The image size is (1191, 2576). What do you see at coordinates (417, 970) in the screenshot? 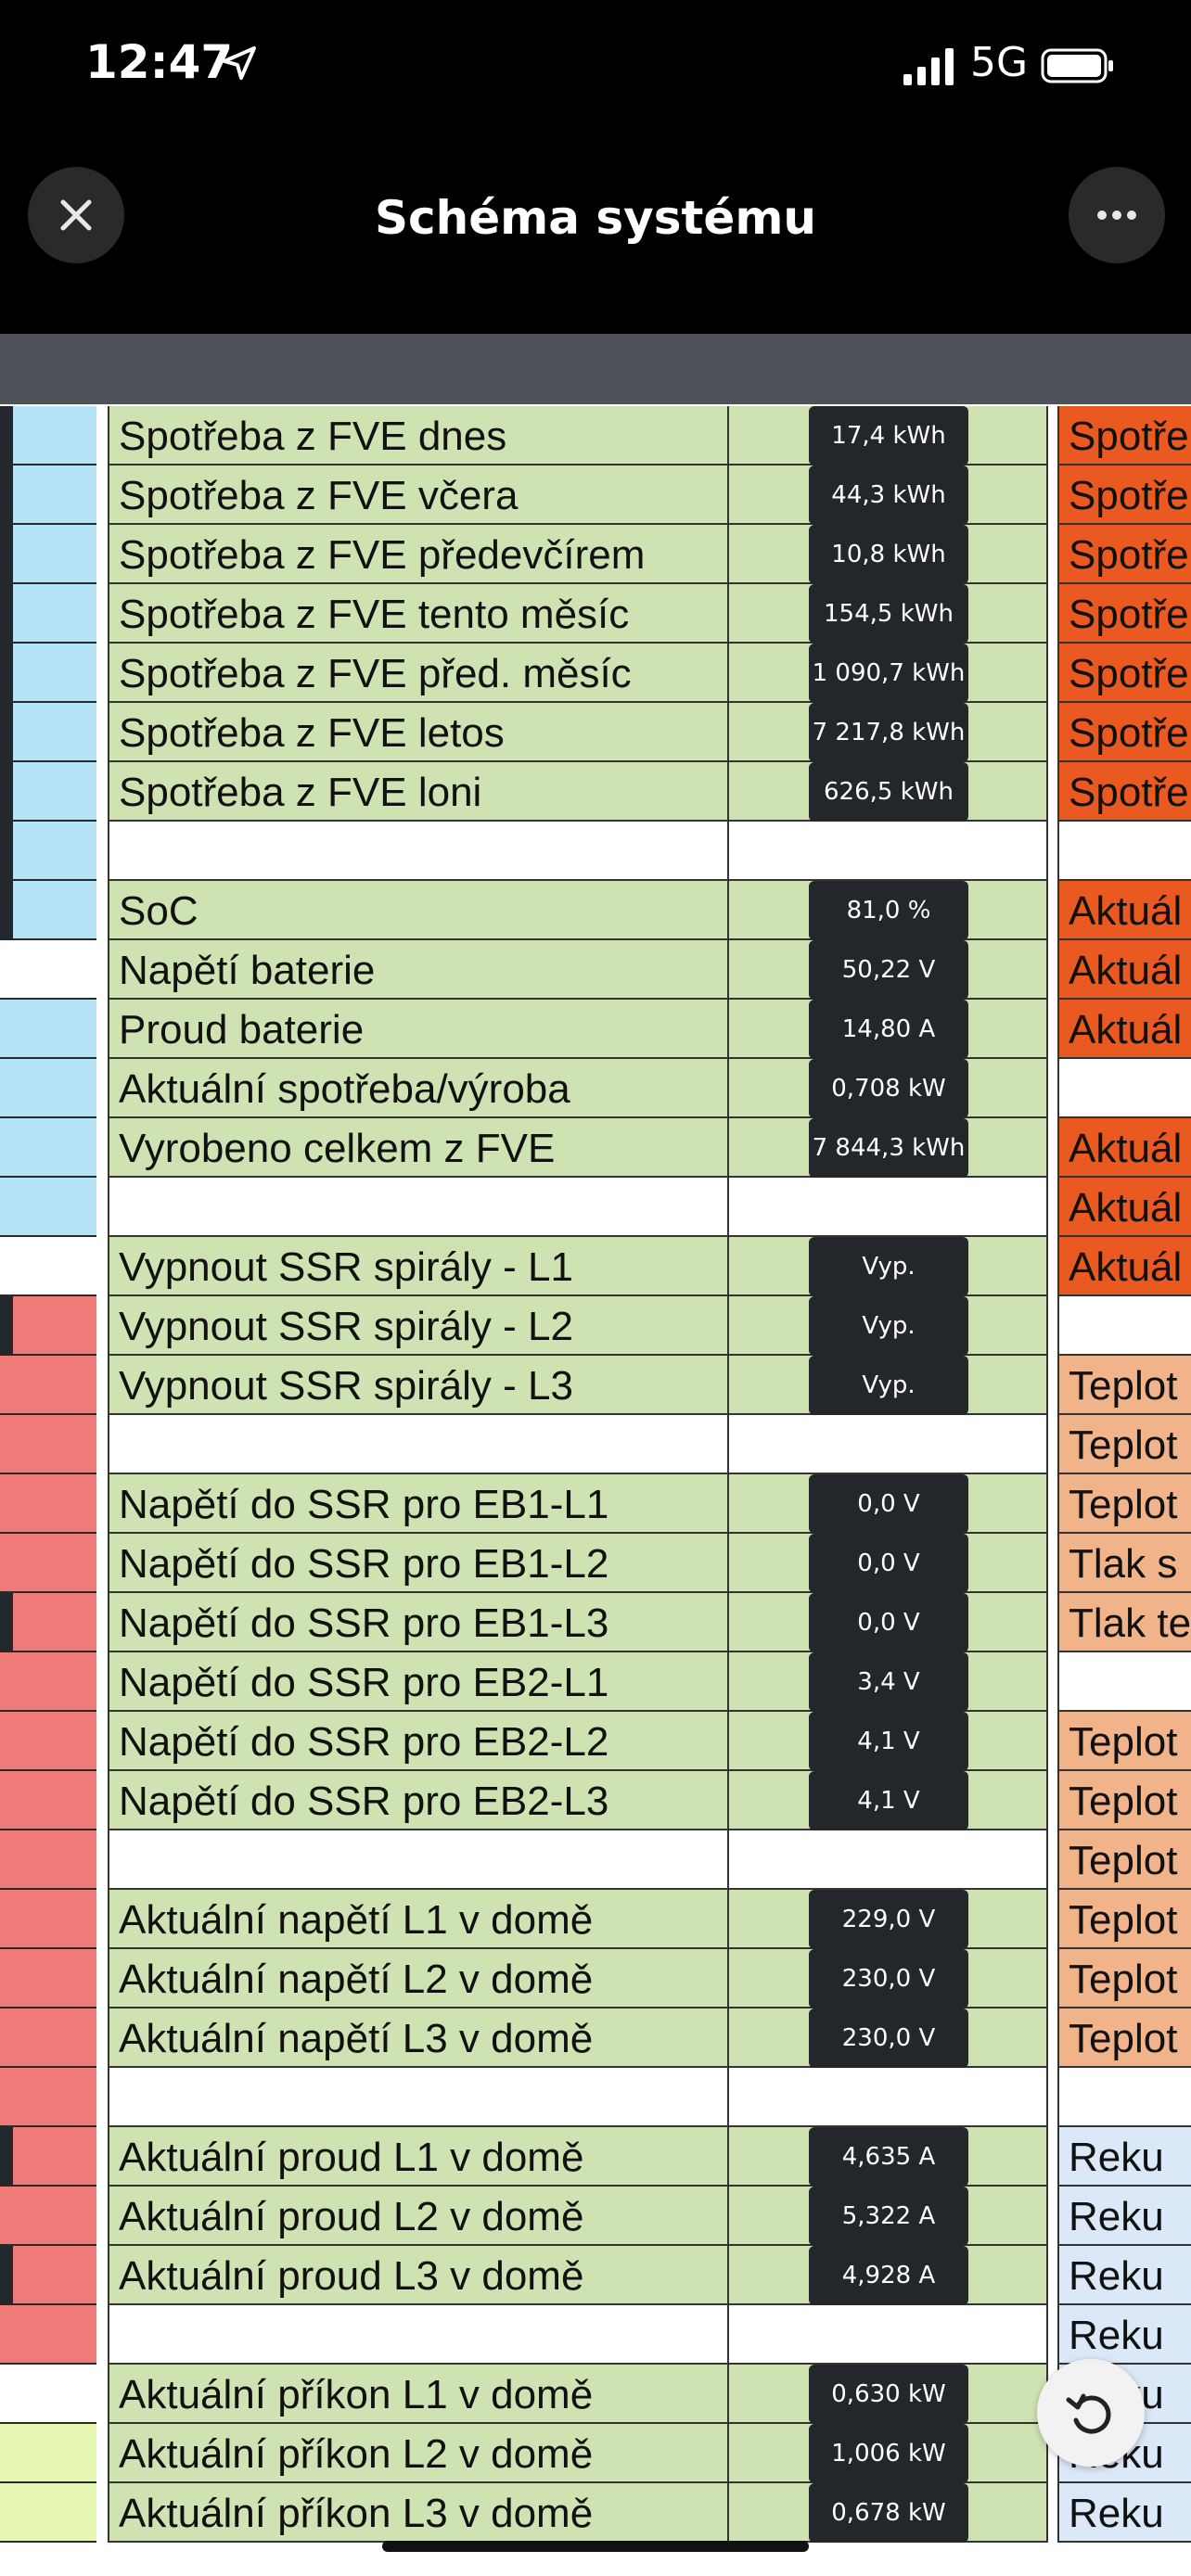
I see `row-label-cell: Napětí baterie` at bounding box center [417, 970].